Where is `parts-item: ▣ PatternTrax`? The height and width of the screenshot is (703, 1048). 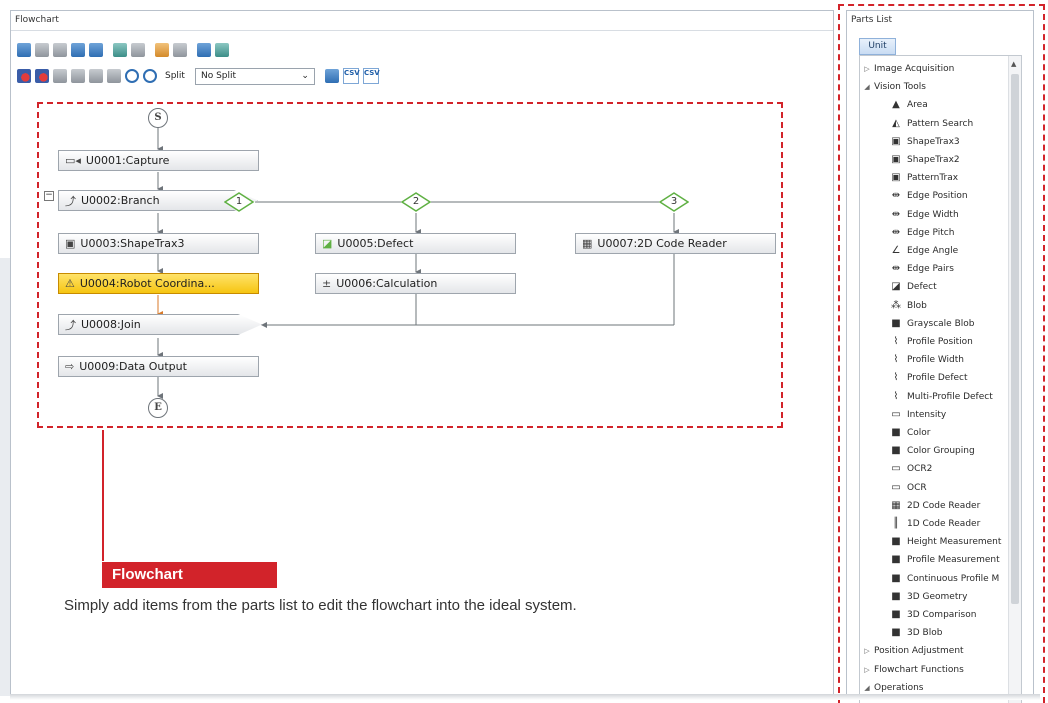
parts-item: ▣ PatternTrax is located at coordinates (924, 178).